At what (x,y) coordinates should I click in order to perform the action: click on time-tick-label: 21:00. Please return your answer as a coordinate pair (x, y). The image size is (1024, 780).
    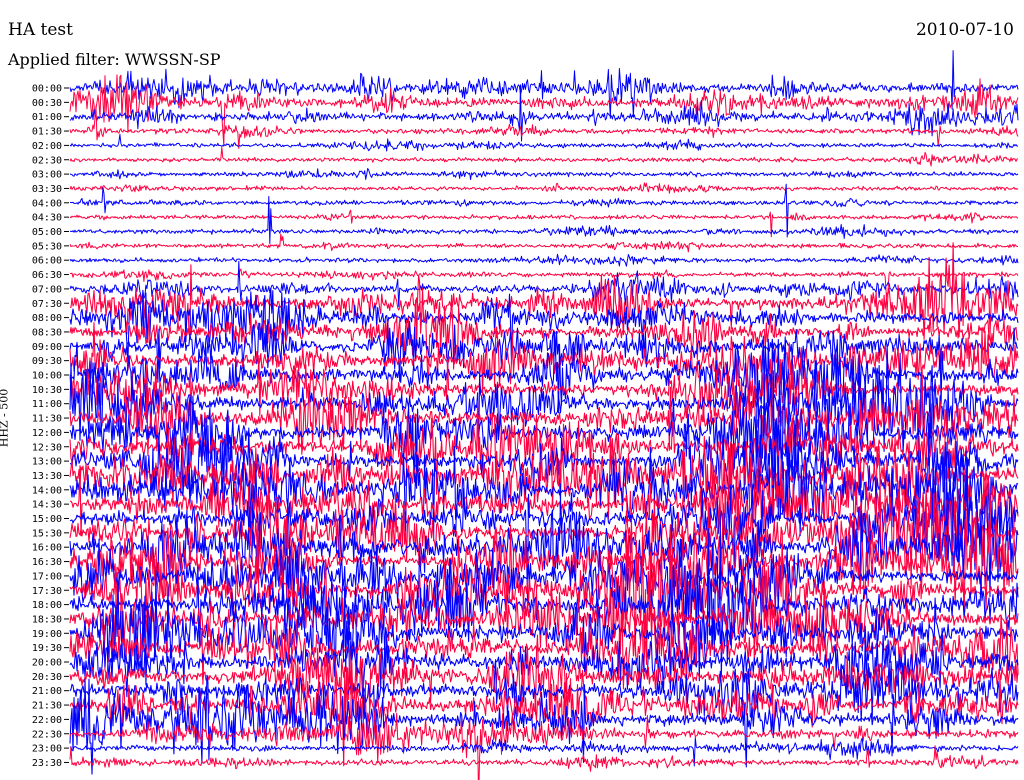
    Looking at the image, I should click on (47, 691).